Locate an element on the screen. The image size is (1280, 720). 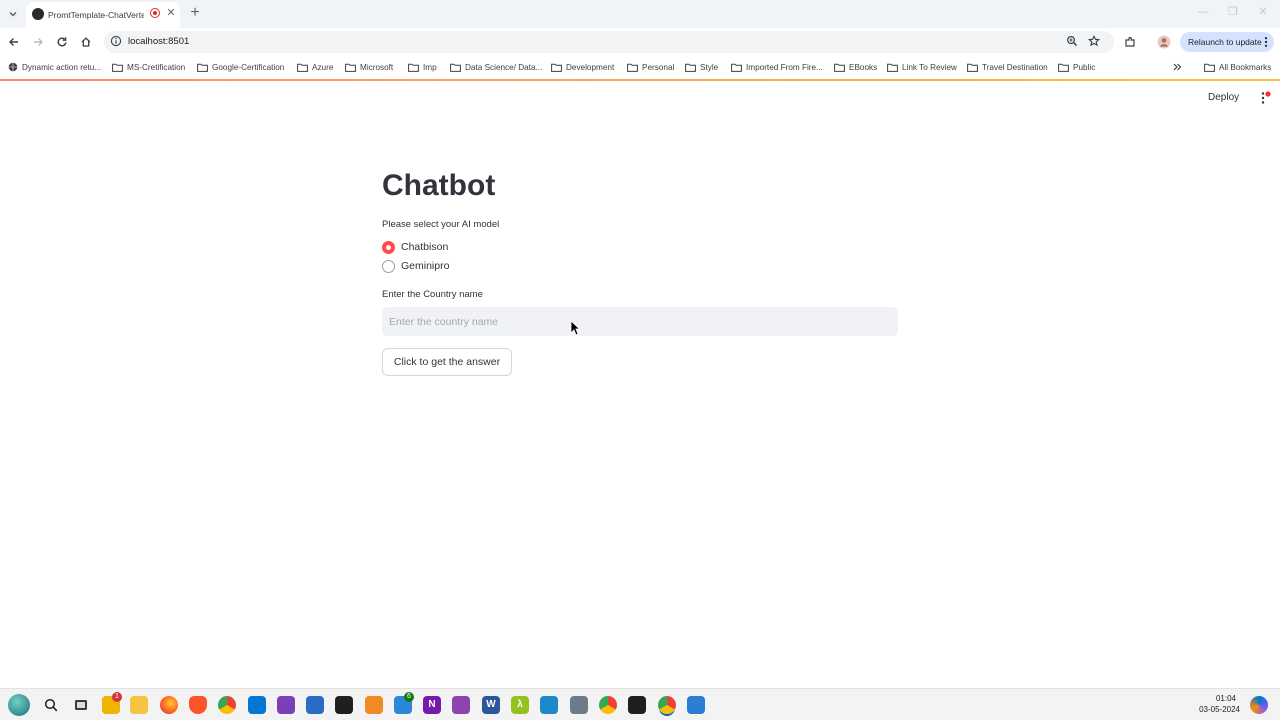
search-icon is located at coordinates (51, 705).